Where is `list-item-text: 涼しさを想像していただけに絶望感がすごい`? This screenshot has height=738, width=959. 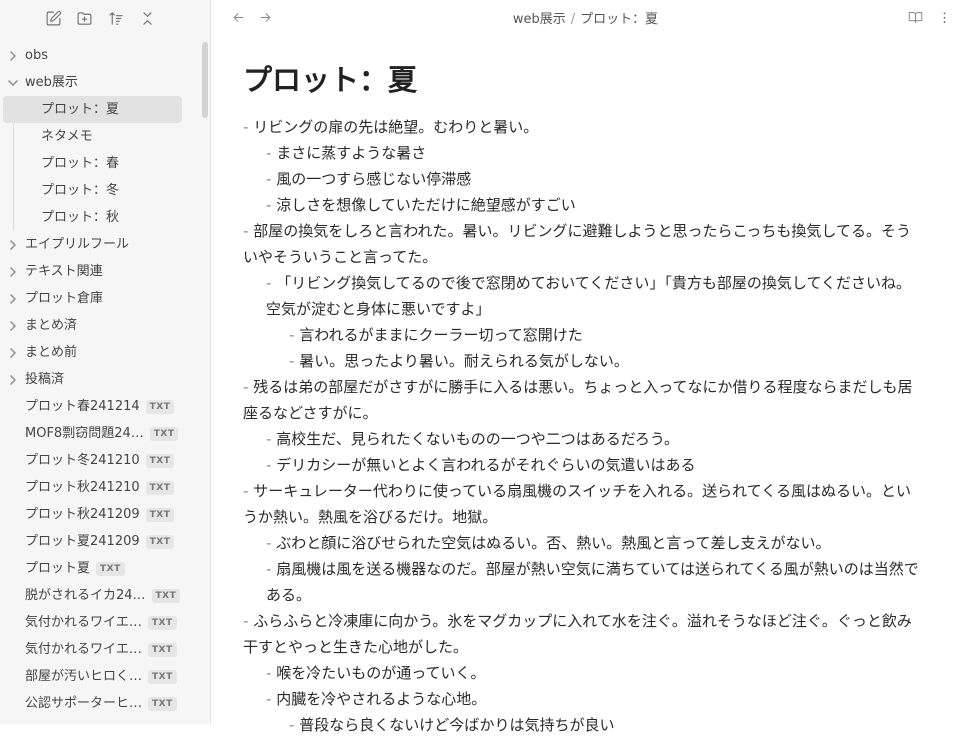 list-item-text: 涼しさを想像していただけに絶望感がすごい is located at coordinates (426, 205).